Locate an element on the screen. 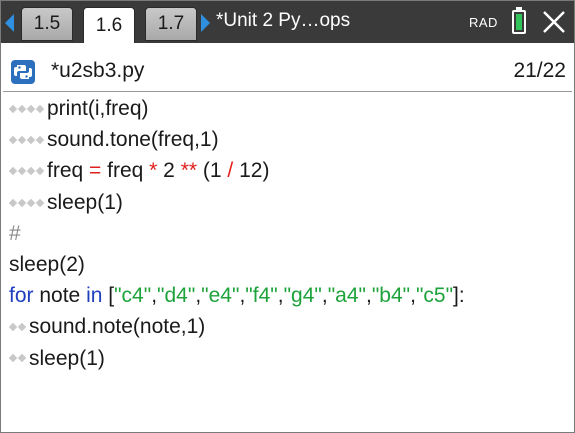  code-line: sleep(2) is located at coordinates (291, 264).